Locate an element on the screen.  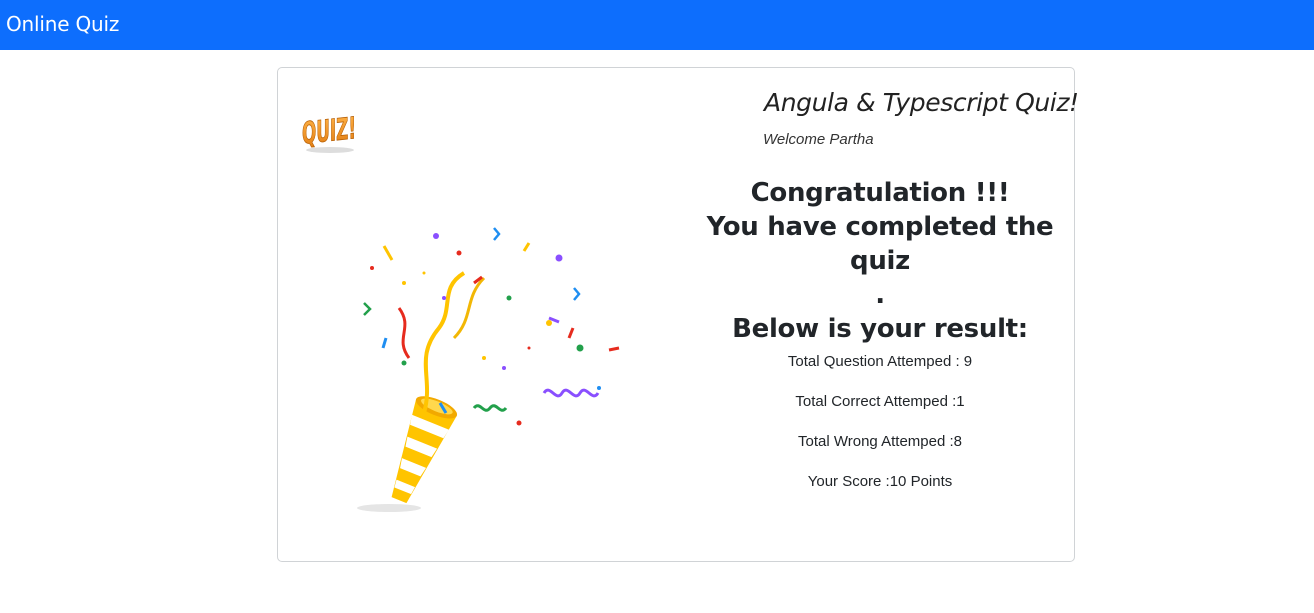
stat-wrong: Total Wrong Attemped :8 is located at coordinates (880, 441).